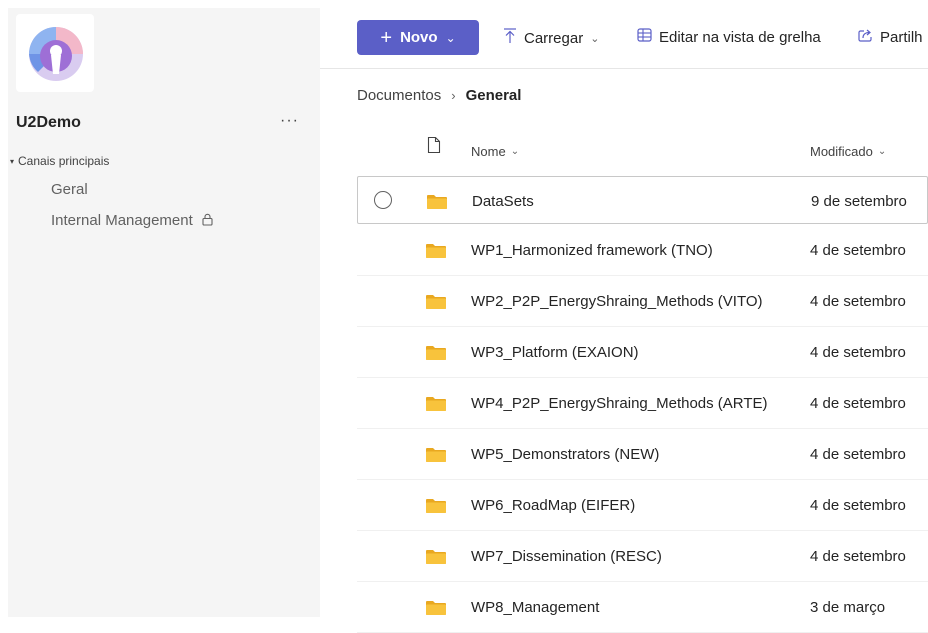 The width and height of the screenshot is (928, 633). I want to click on table-row: DataSets 9 de setembro, so click(642, 200).